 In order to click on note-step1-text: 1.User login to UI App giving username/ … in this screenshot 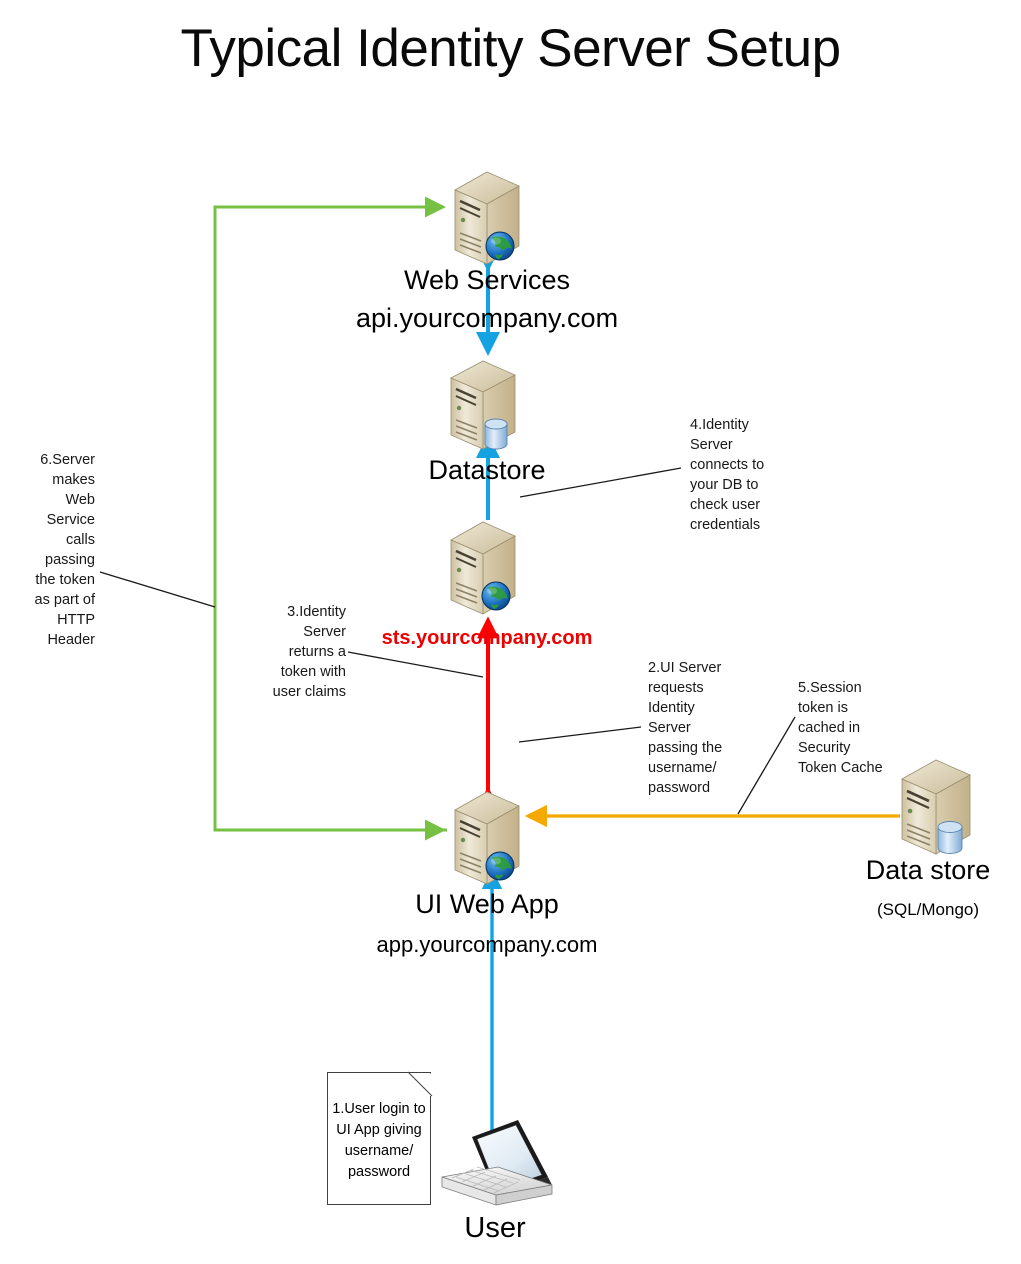, I will do `click(379, 1140)`.